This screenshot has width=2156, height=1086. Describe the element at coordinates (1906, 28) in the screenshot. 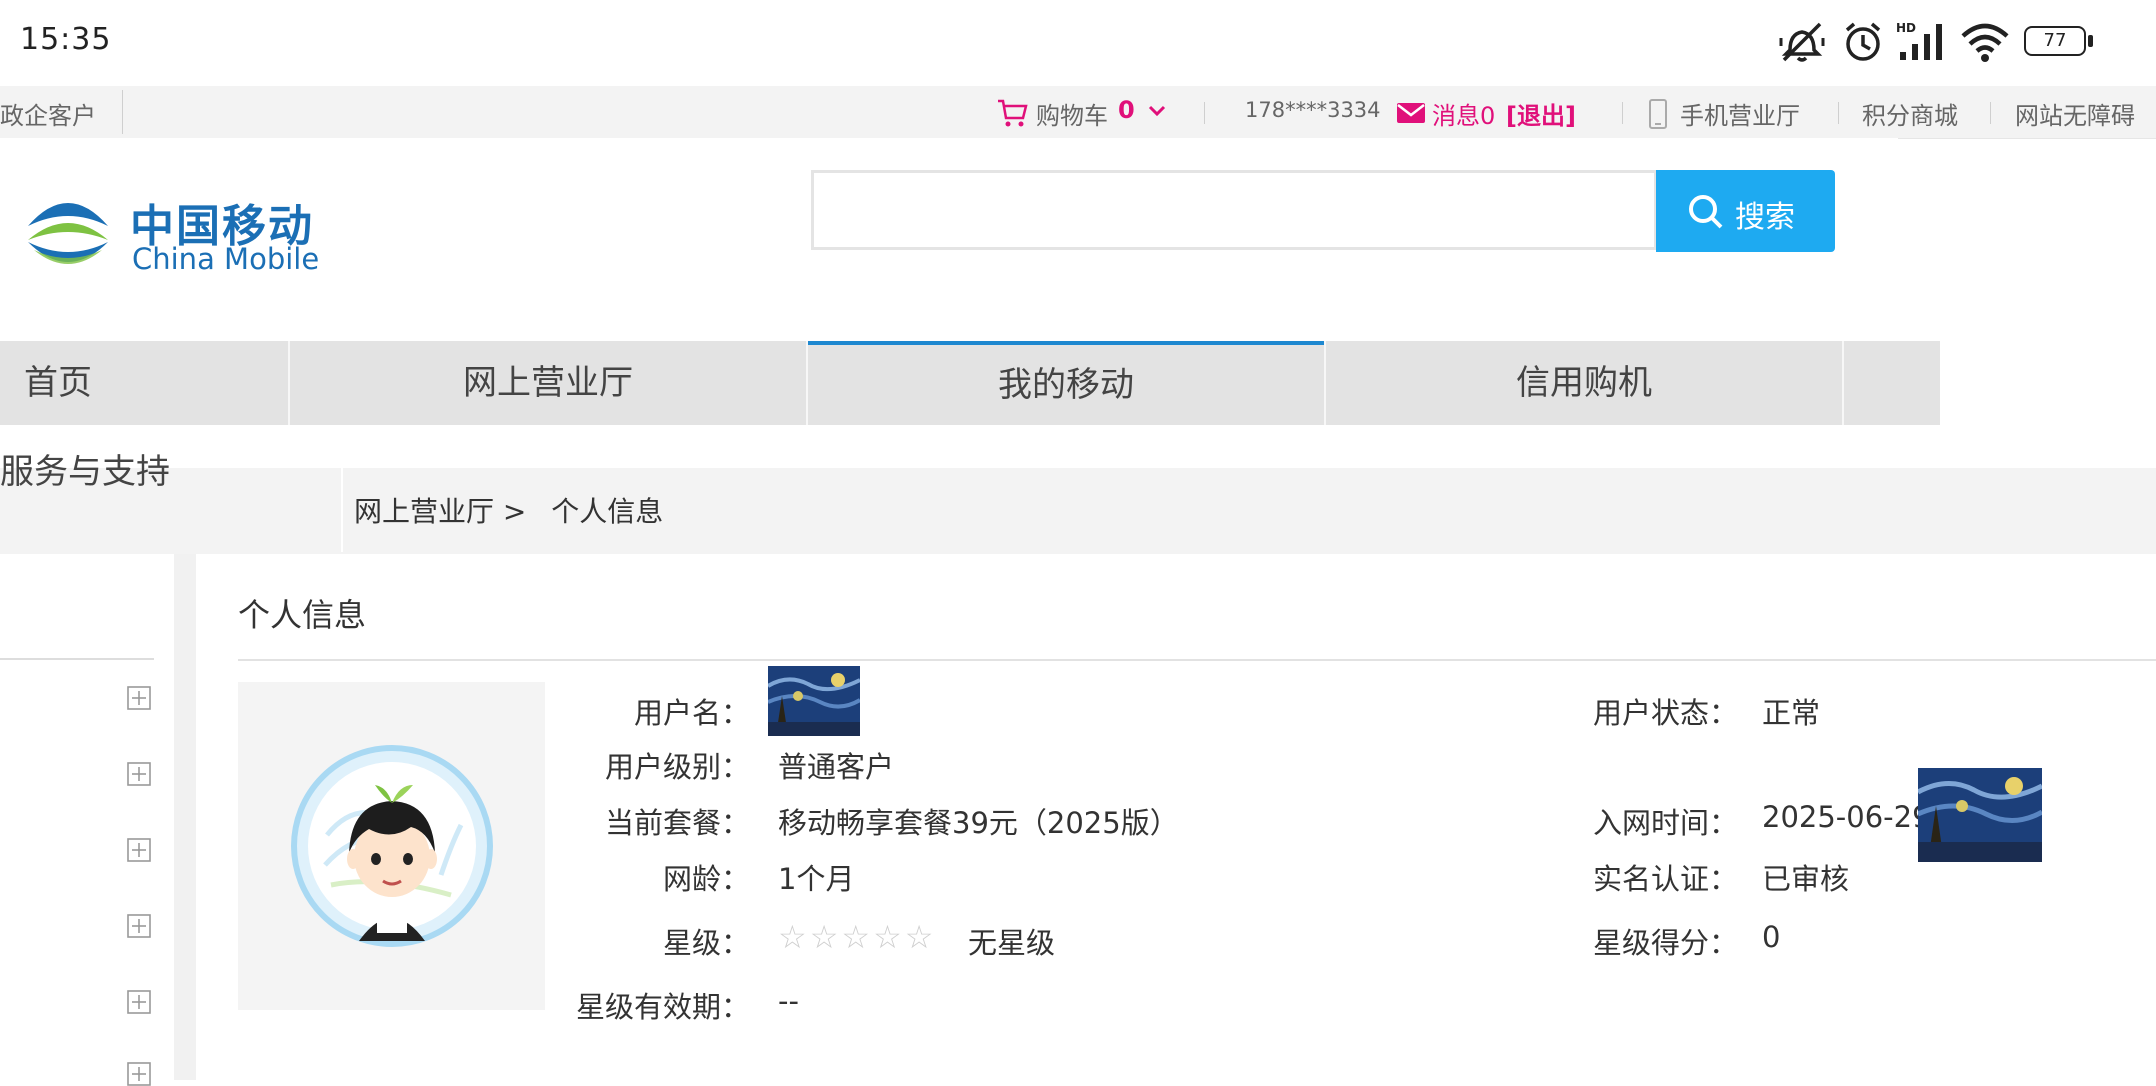

I see `svg-text: HD` at that location.